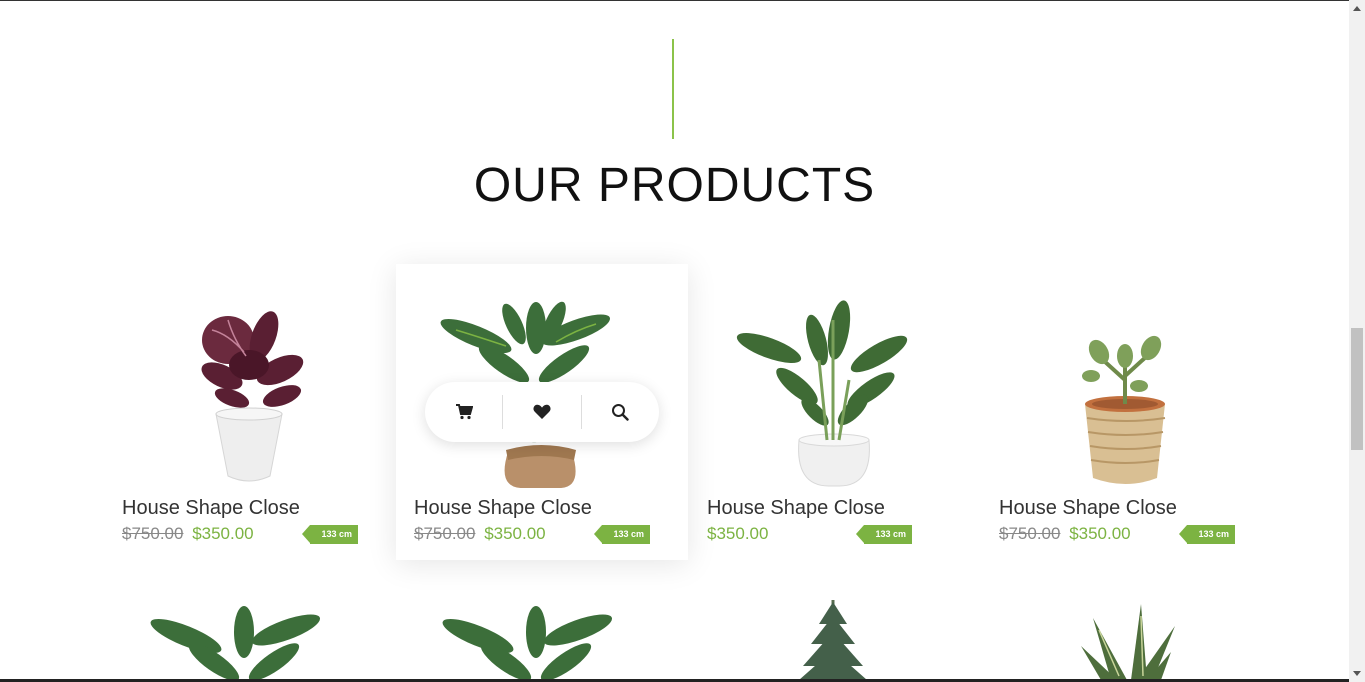  What do you see at coordinates (1357, 8) in the screenshot?
I see `scroll-up-arrow-icon` at bounding box center [1357, 8].